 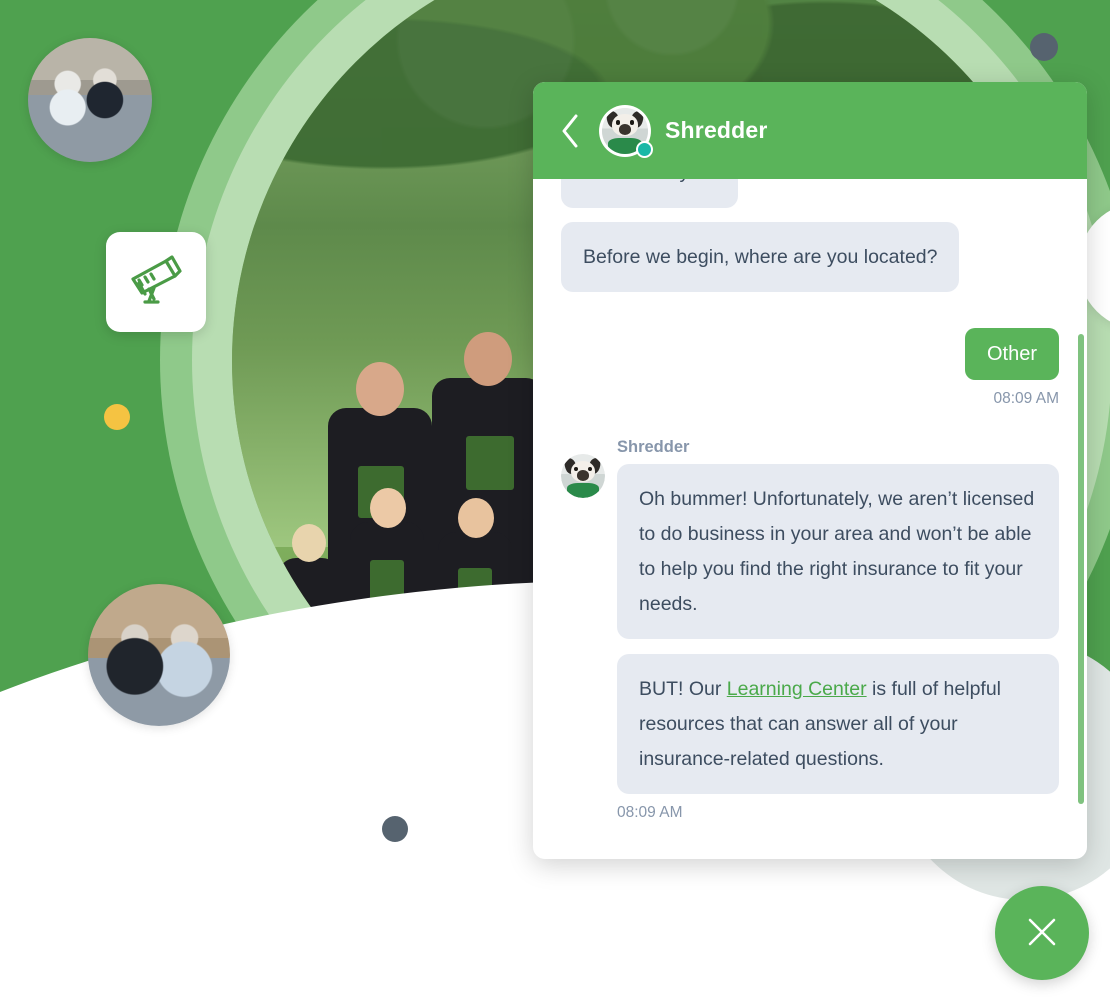 What do you see at coordinates (797, 689) in the screenshot?
I see `learning-center-link: Learning Center` at bounding box center [797, 689].